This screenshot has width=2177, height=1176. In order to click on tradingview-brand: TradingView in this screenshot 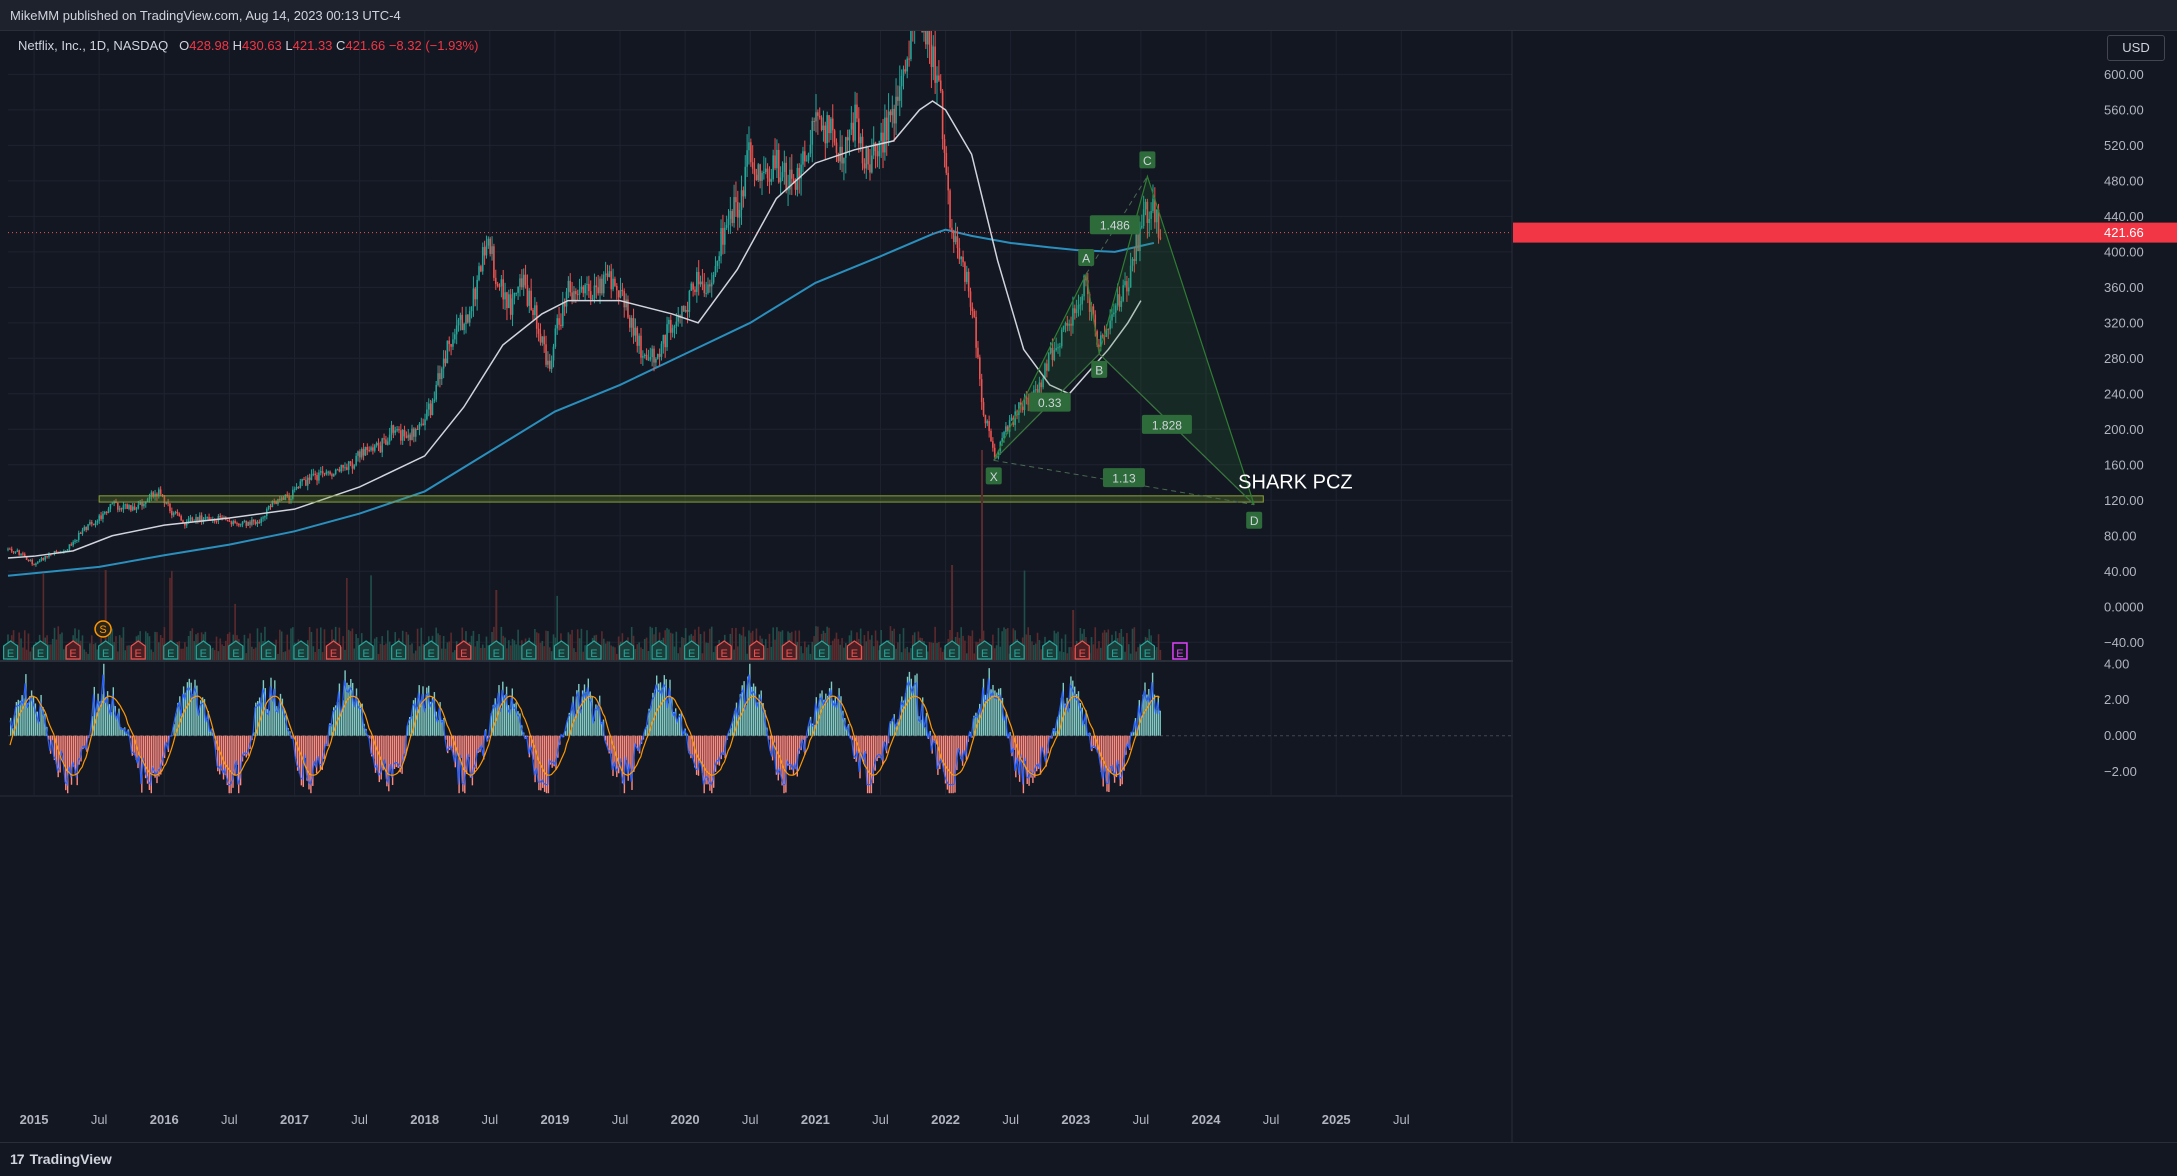, I will do `click(71, 1159)`.